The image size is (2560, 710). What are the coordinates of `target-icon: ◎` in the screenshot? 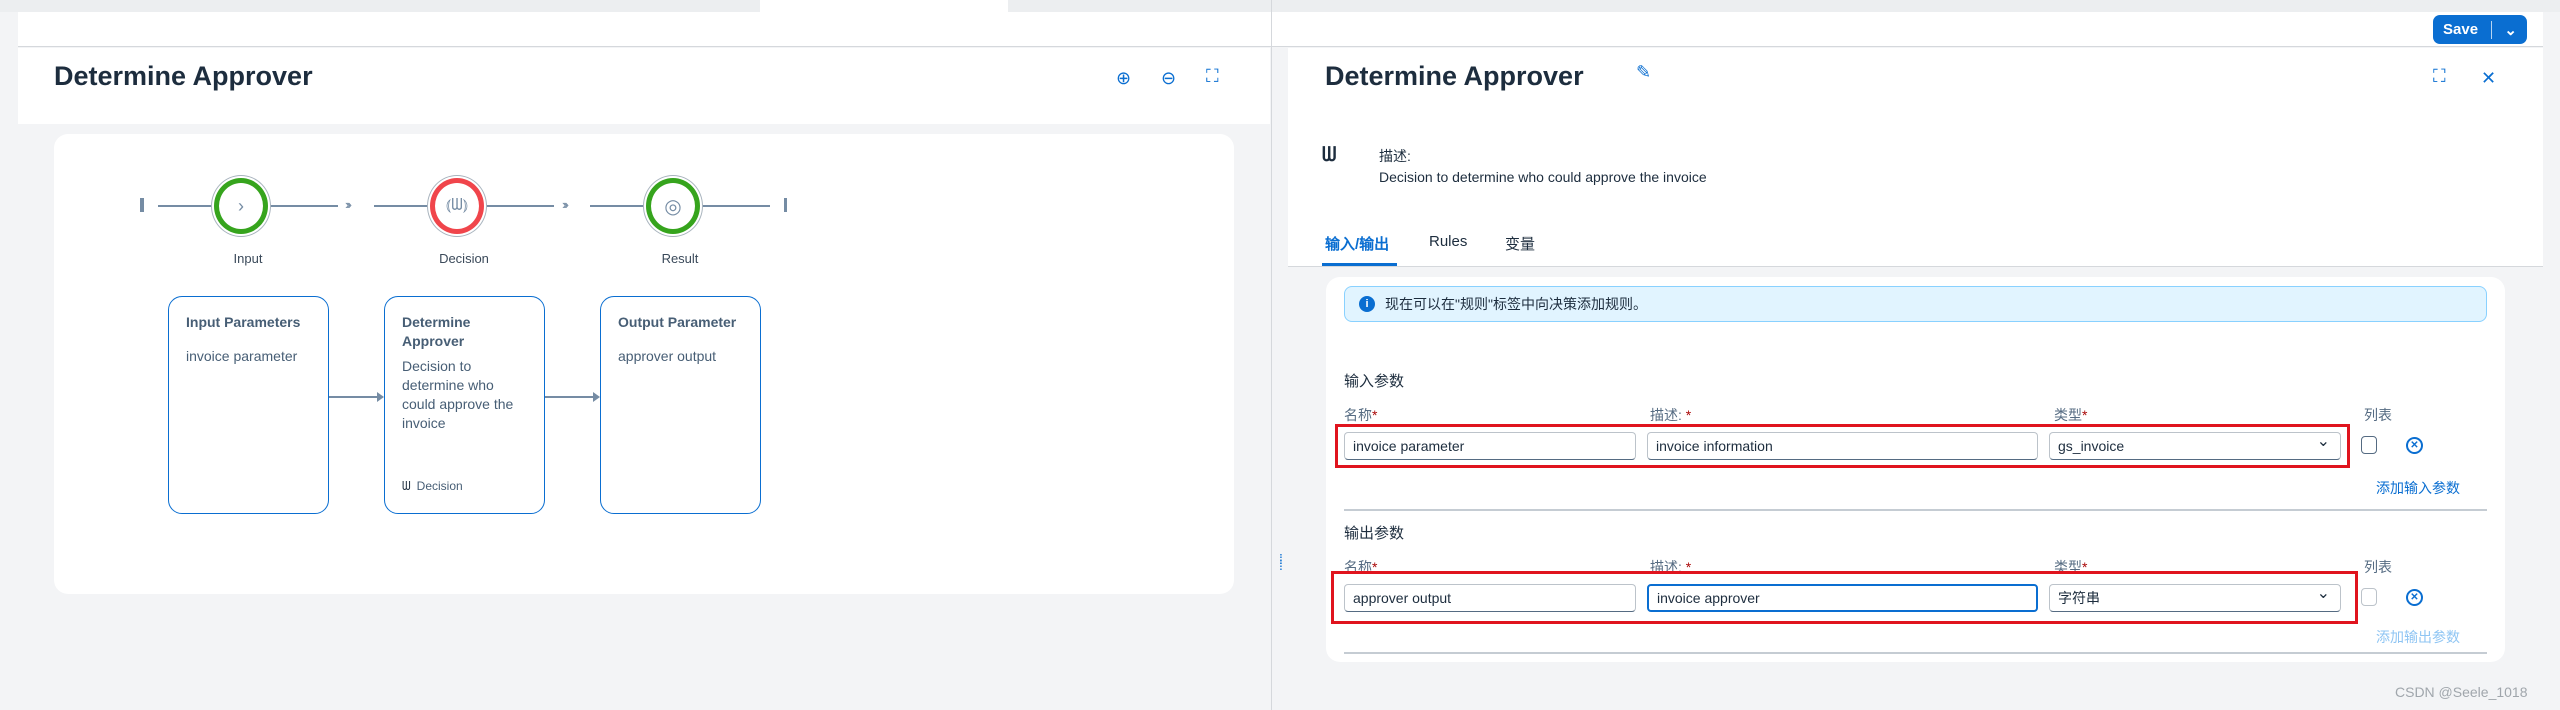 It's located at (673, 206).